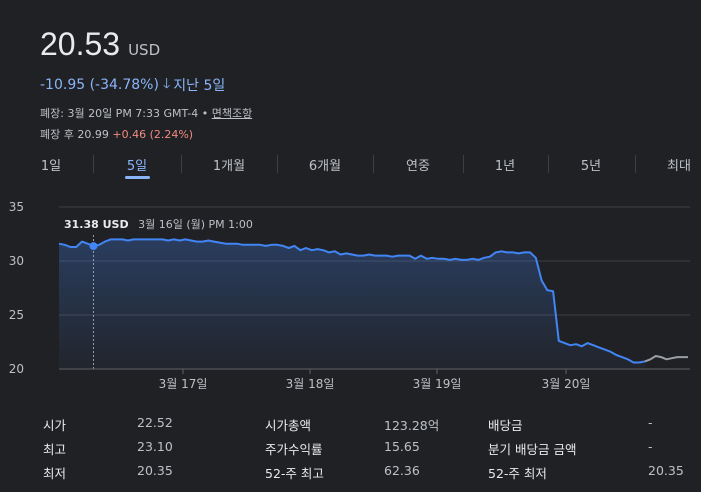 The height and width of the screenshot is (492, 701). What do you see at coordinates (137, 164) in the screenshot?
I see `tab-5-day: 5일` at bounding box center [137, 164].